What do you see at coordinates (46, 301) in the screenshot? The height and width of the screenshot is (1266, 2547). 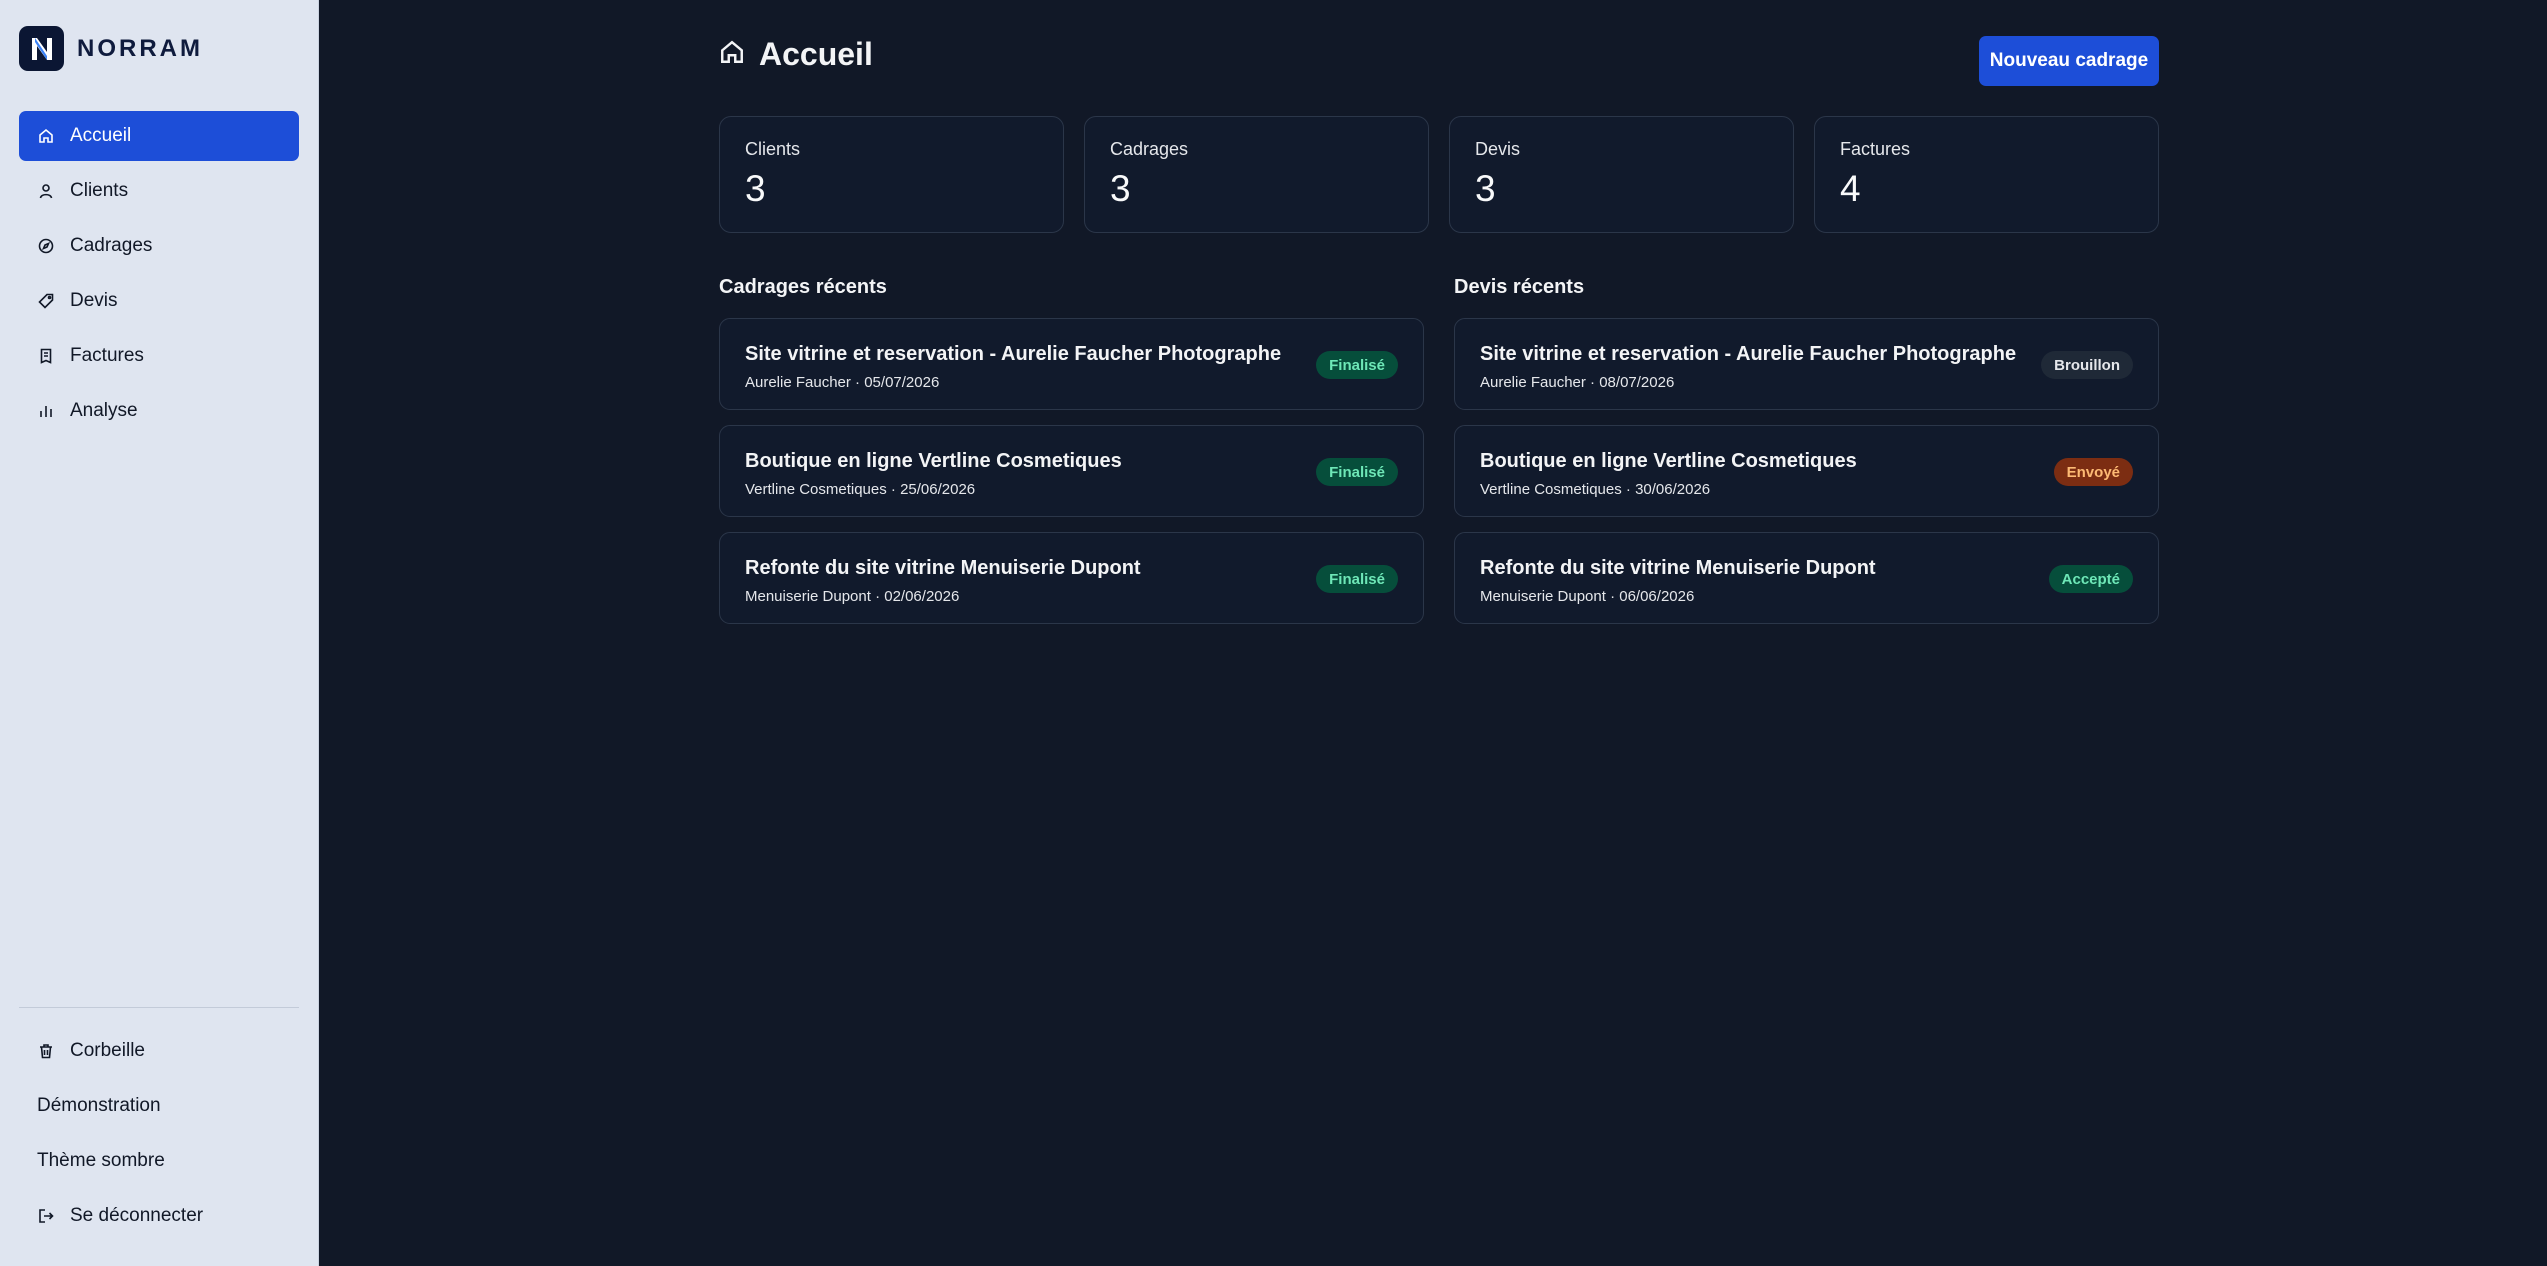 I see `tag-icon` at bounding box center [46, 301].